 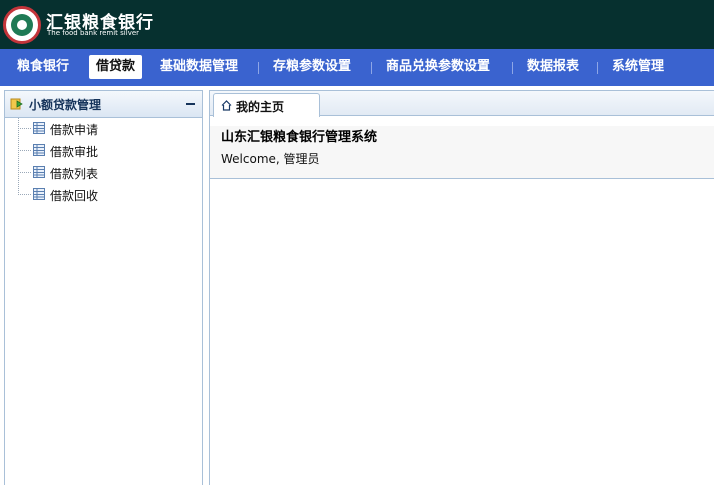 What do you see at coordinates (16, 104) in the screenshot?
I see `folder-arrow-icon` at bounding box center [16, 104].